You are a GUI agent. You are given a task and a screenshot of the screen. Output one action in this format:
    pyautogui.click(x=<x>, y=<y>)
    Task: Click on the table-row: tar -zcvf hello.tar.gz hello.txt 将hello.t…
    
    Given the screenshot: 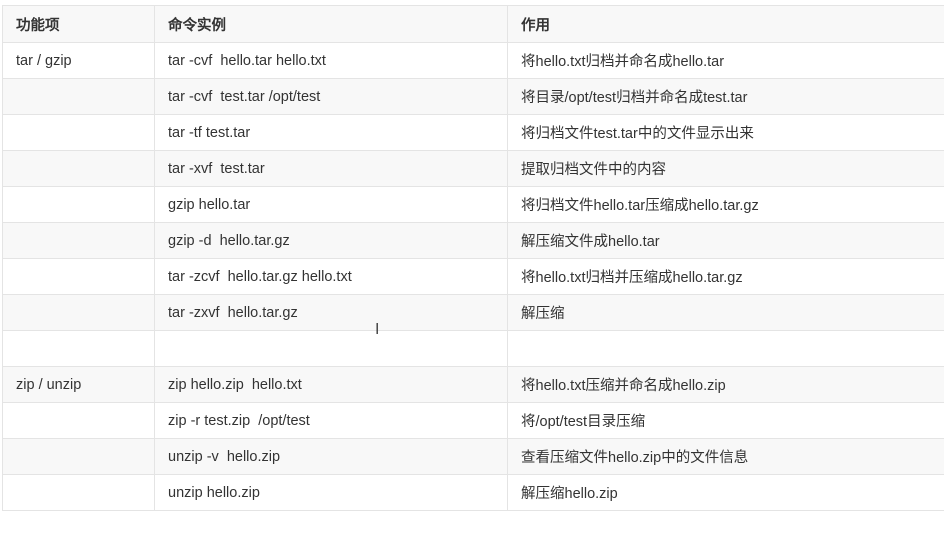 What is the action you would take?
    pyautogui.click(x=473, y=276)
    